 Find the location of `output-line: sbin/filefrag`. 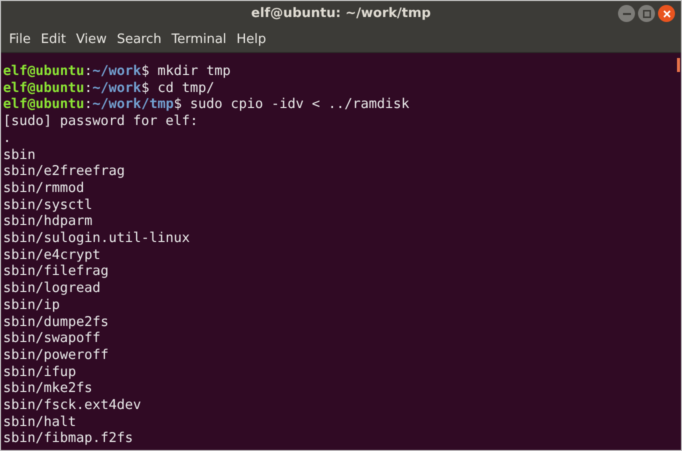

output-line: sbin/filefrag is located at coordinates (56, 271).